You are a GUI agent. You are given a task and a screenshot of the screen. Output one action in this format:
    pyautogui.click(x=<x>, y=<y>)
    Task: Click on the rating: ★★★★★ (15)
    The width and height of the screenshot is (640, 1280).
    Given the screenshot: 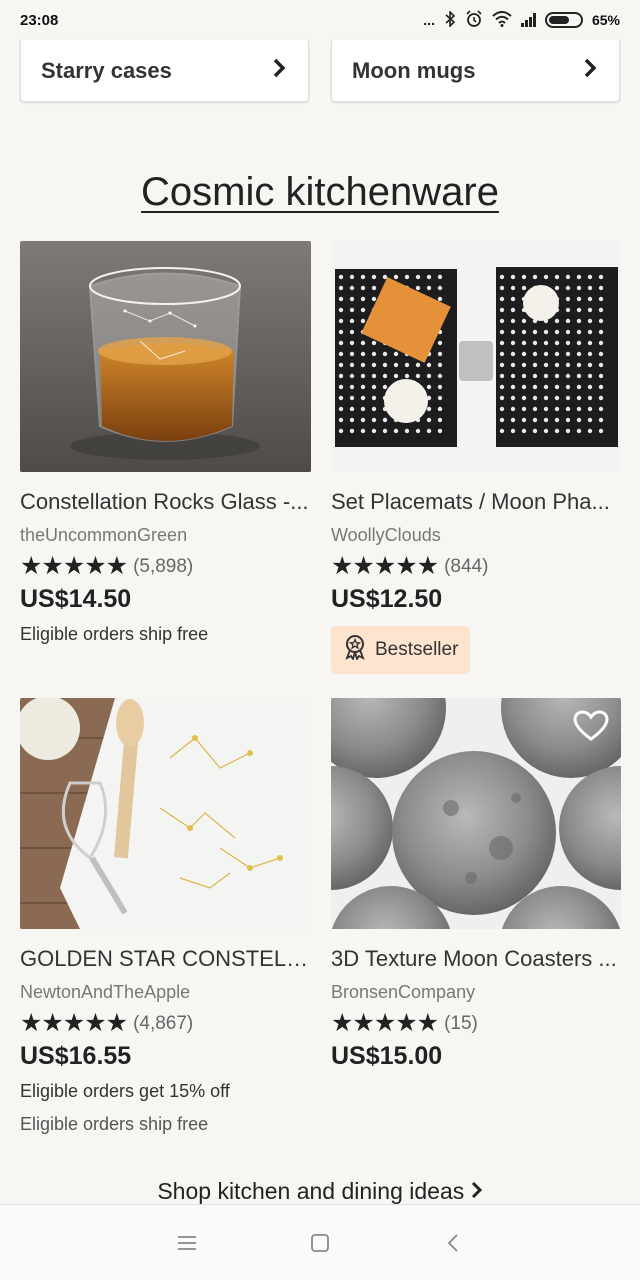 What is the action you would take?
    pyautogui.click(x=476, y=1023)
    